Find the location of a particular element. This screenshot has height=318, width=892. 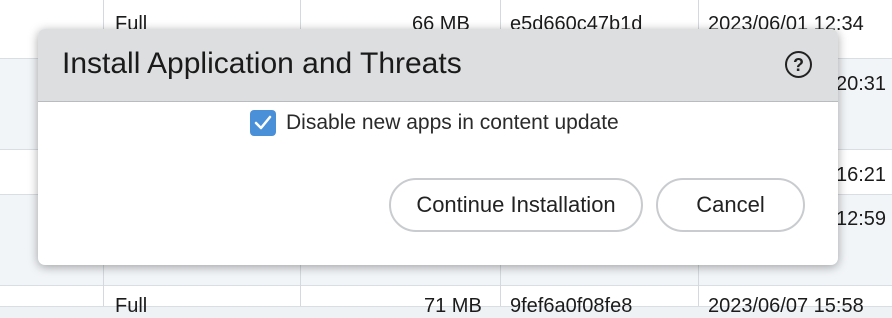

checkmark-icon is located at coordinates (263, 122).